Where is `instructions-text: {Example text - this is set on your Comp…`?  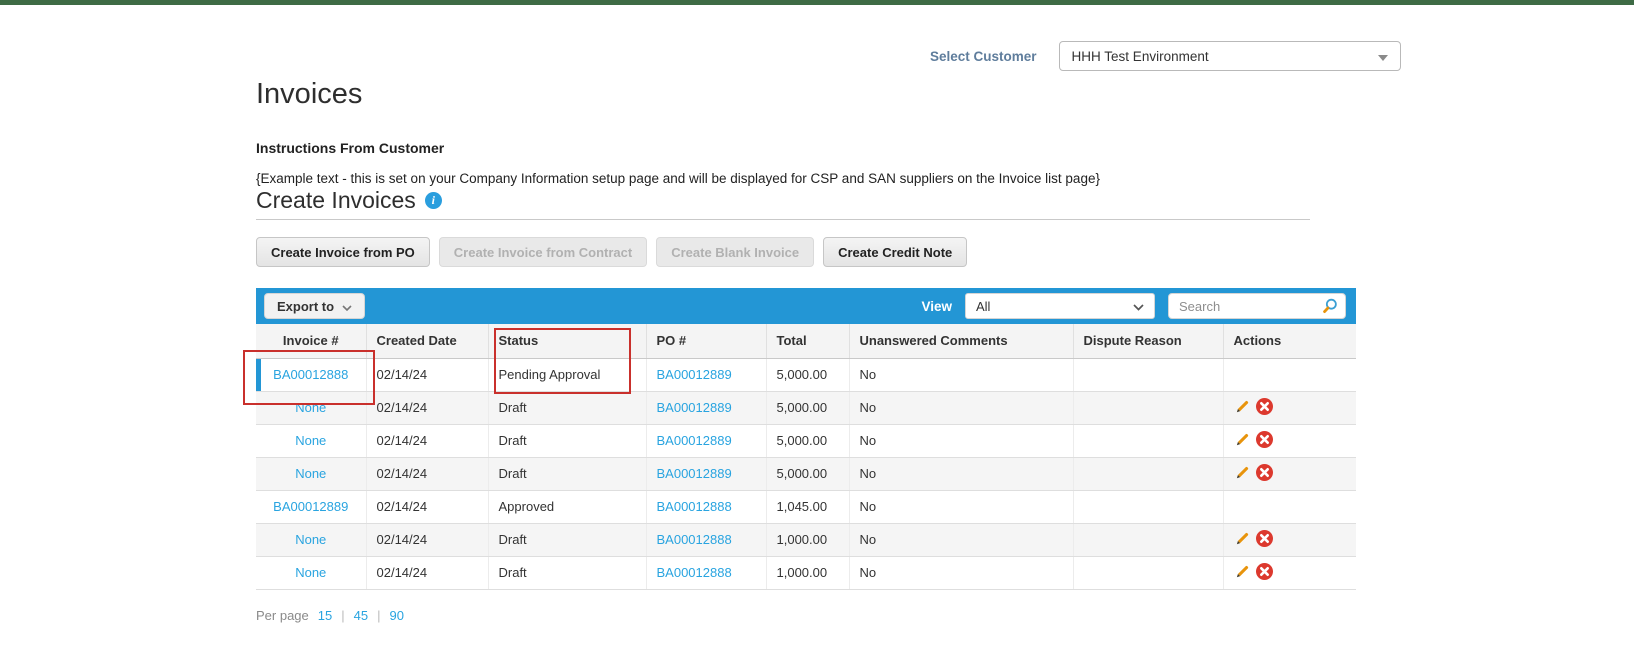 instructions-text: {Example text - this is set on your Comp… is located at coordinates (678, 178).